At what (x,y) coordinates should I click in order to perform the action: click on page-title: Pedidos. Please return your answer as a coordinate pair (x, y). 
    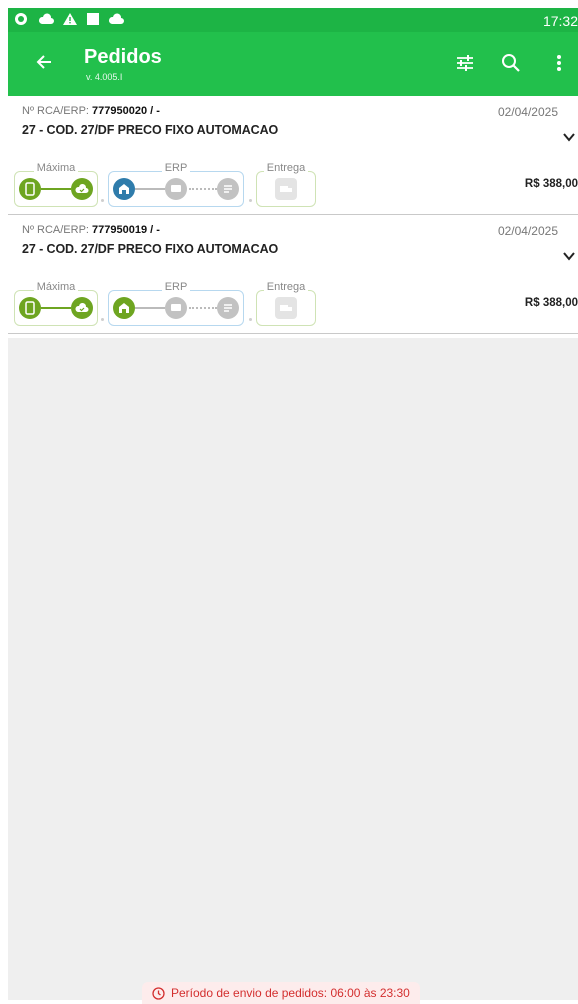
    Looking at the image, I should click on (123, 57).